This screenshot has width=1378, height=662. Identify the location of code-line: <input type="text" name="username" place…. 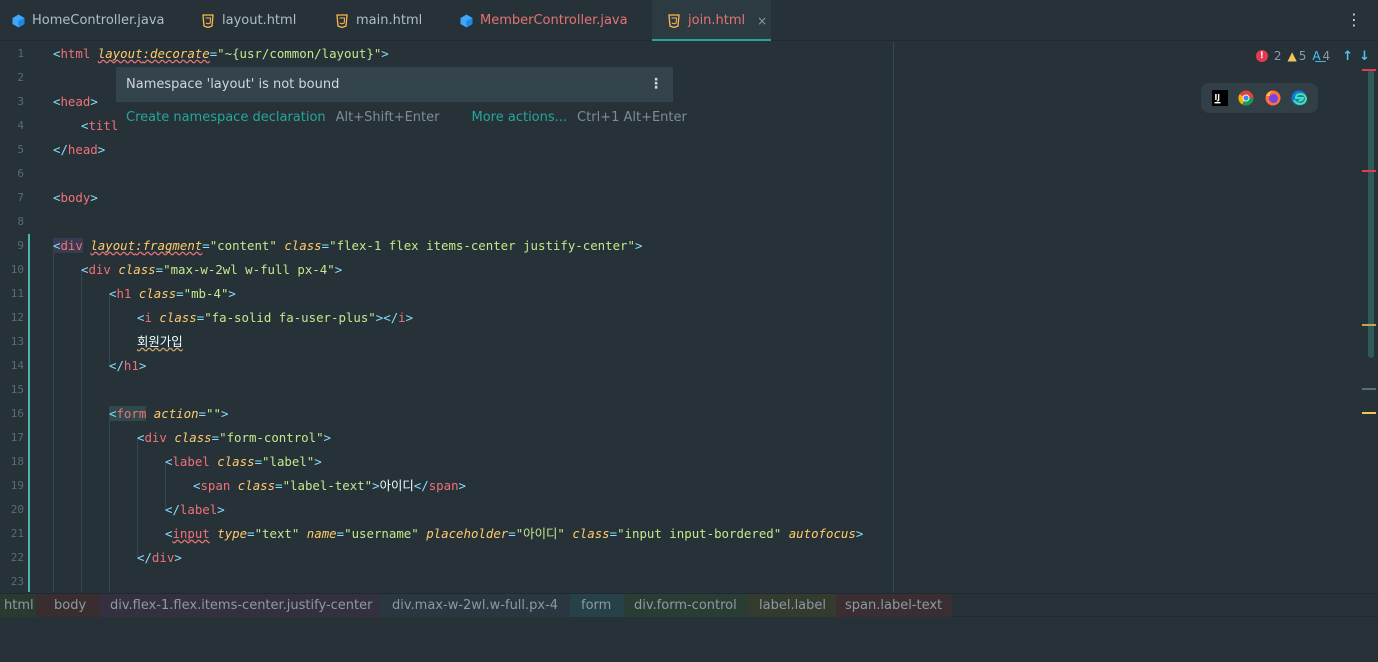
(514, 534).